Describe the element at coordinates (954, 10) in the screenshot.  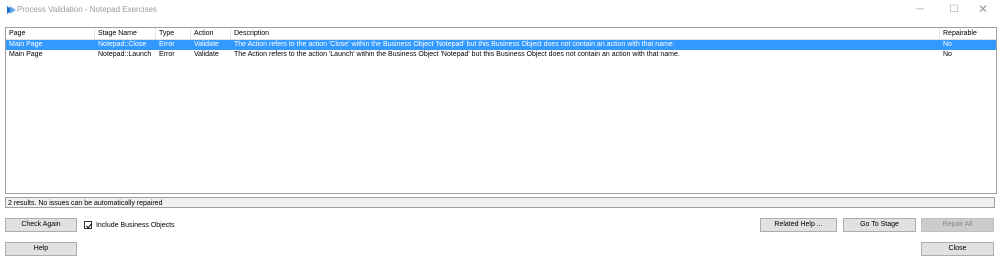
I see `maximize-button: ☐` at that location.